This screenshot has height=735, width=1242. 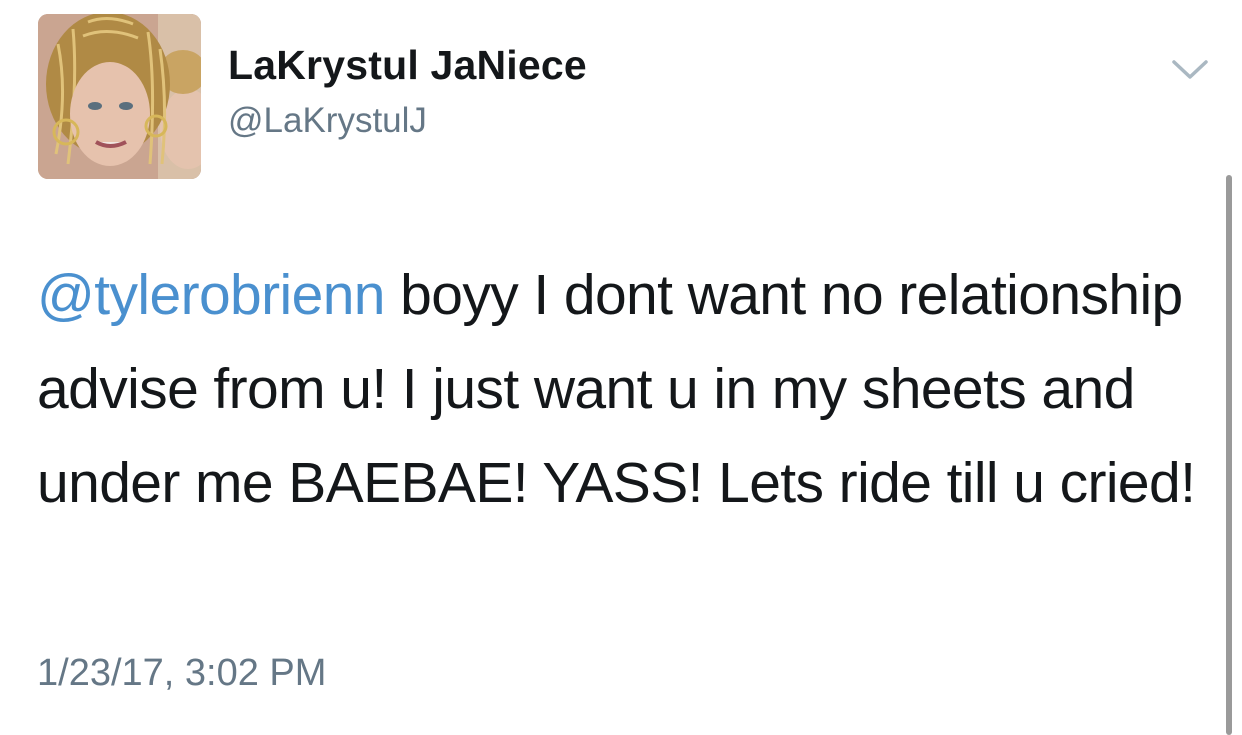 I want to click on avatar, so click(x=119, y=96).